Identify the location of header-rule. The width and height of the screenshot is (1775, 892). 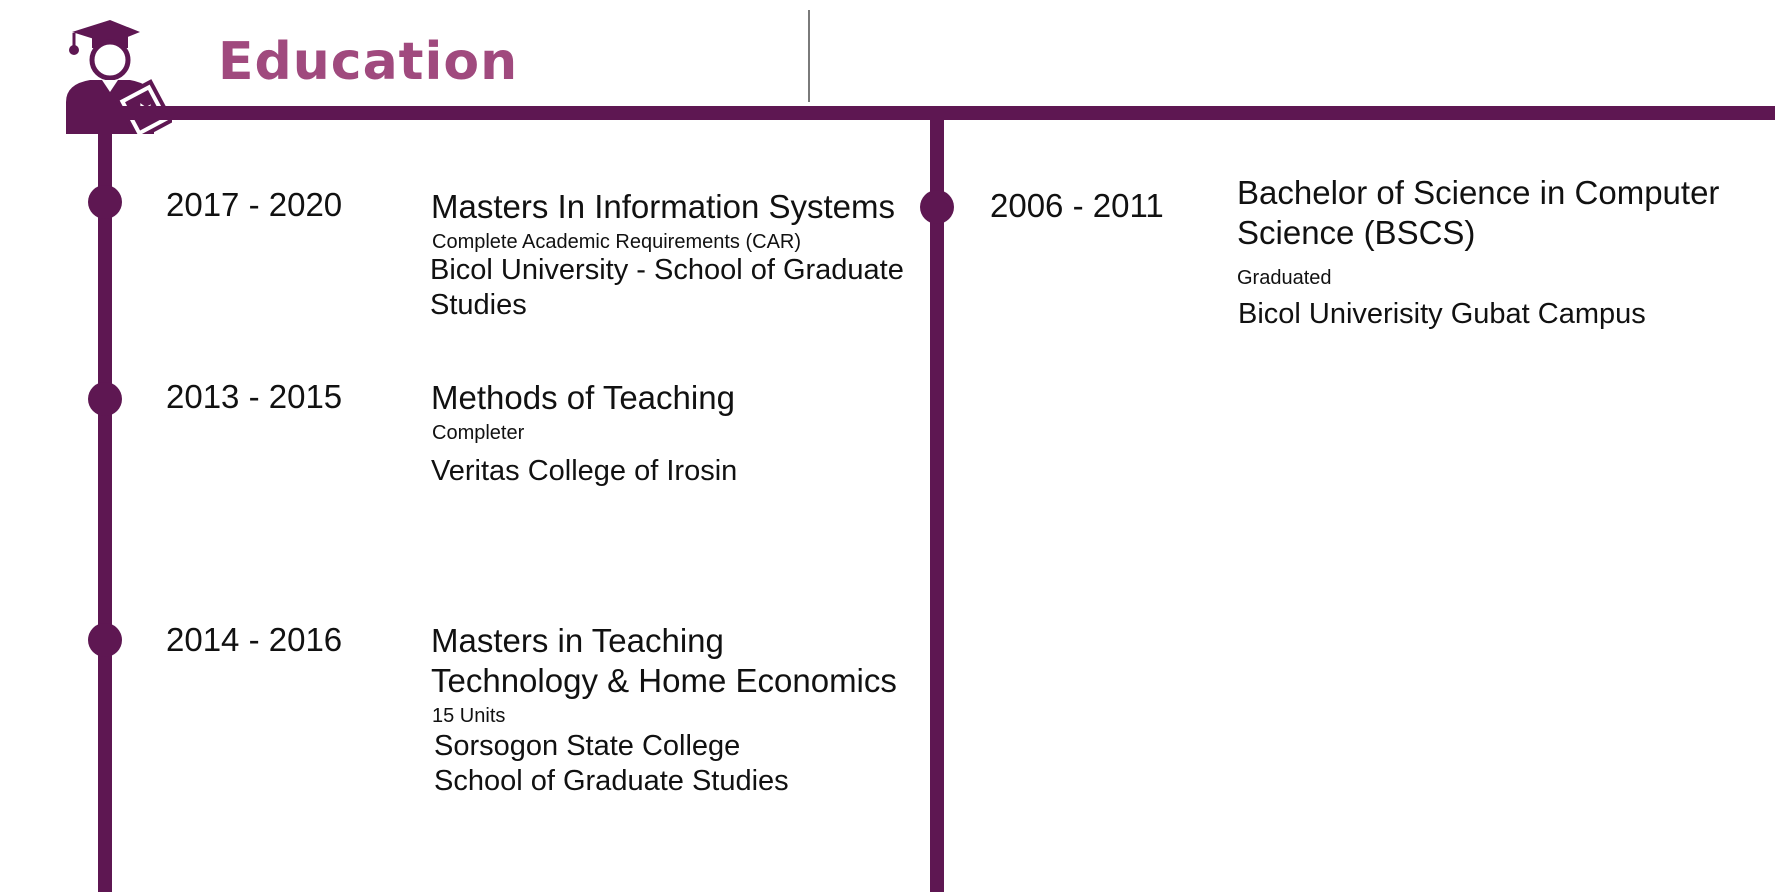
(920, 113).